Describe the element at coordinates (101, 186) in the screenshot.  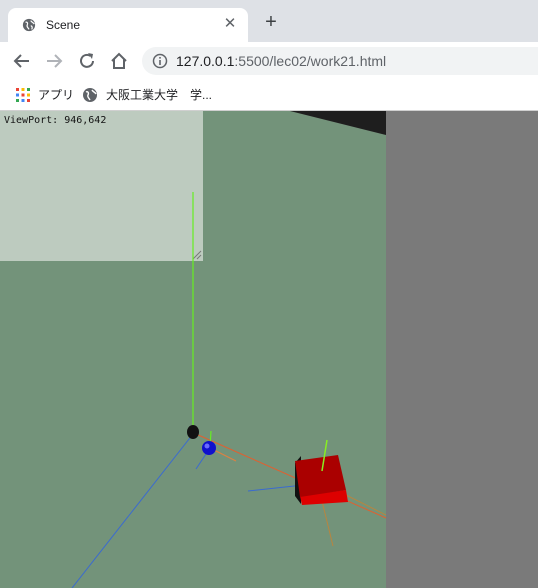
I see `minimap-overlay` at that location.